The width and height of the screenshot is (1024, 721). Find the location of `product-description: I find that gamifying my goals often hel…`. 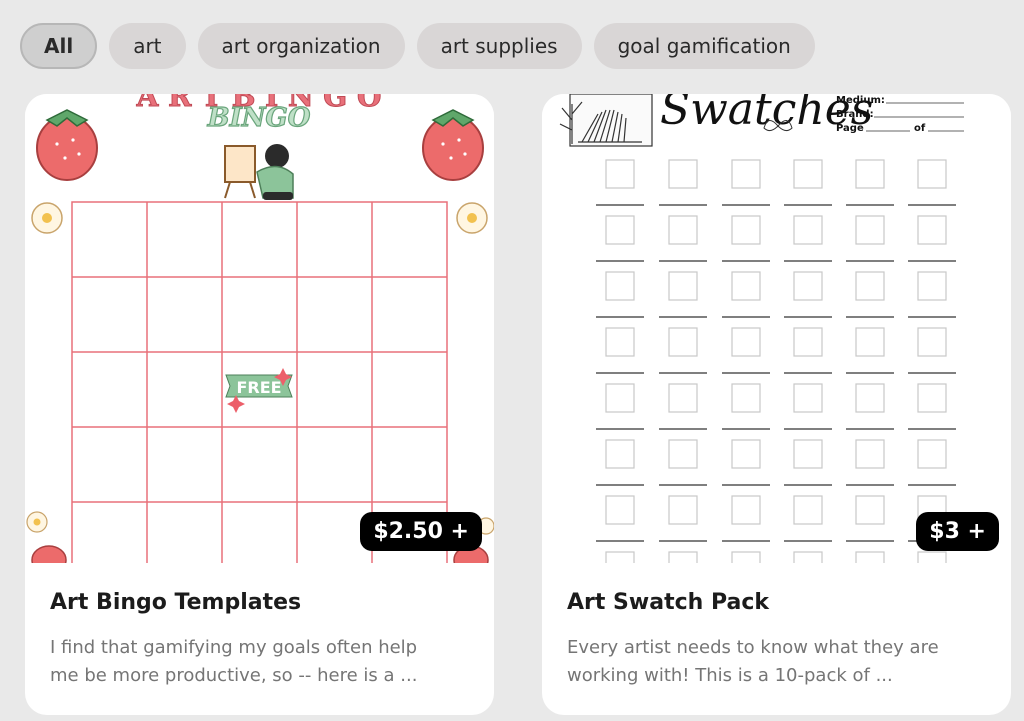

product-description: I find that gamifying my goals often hel… is located at coordinates (234, 661).